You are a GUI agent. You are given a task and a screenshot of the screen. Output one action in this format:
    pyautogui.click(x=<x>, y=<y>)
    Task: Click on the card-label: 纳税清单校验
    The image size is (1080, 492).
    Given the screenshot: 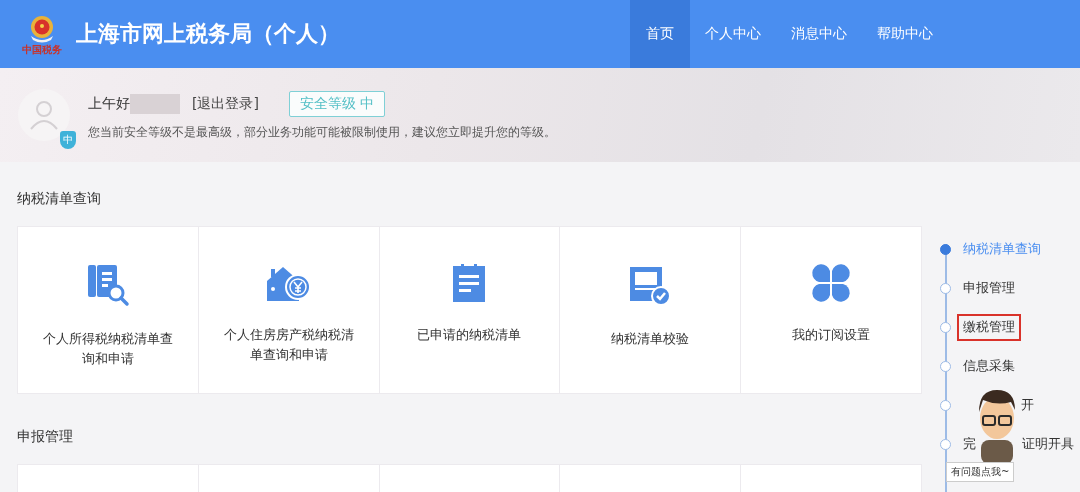 What is the action you would take?
    pyautogui.click(x=650, y=339)
    